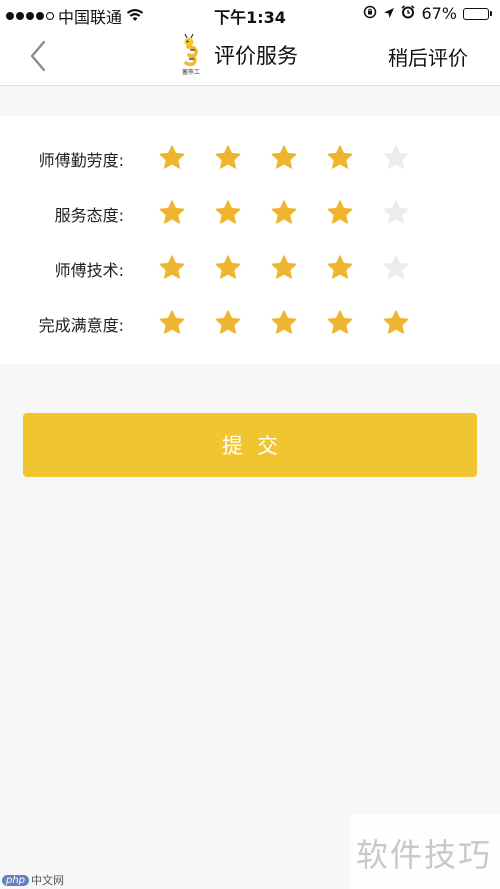 The image size is (500, 889). I want to click on rating-label: 完成满意度:, so click(81, 325).